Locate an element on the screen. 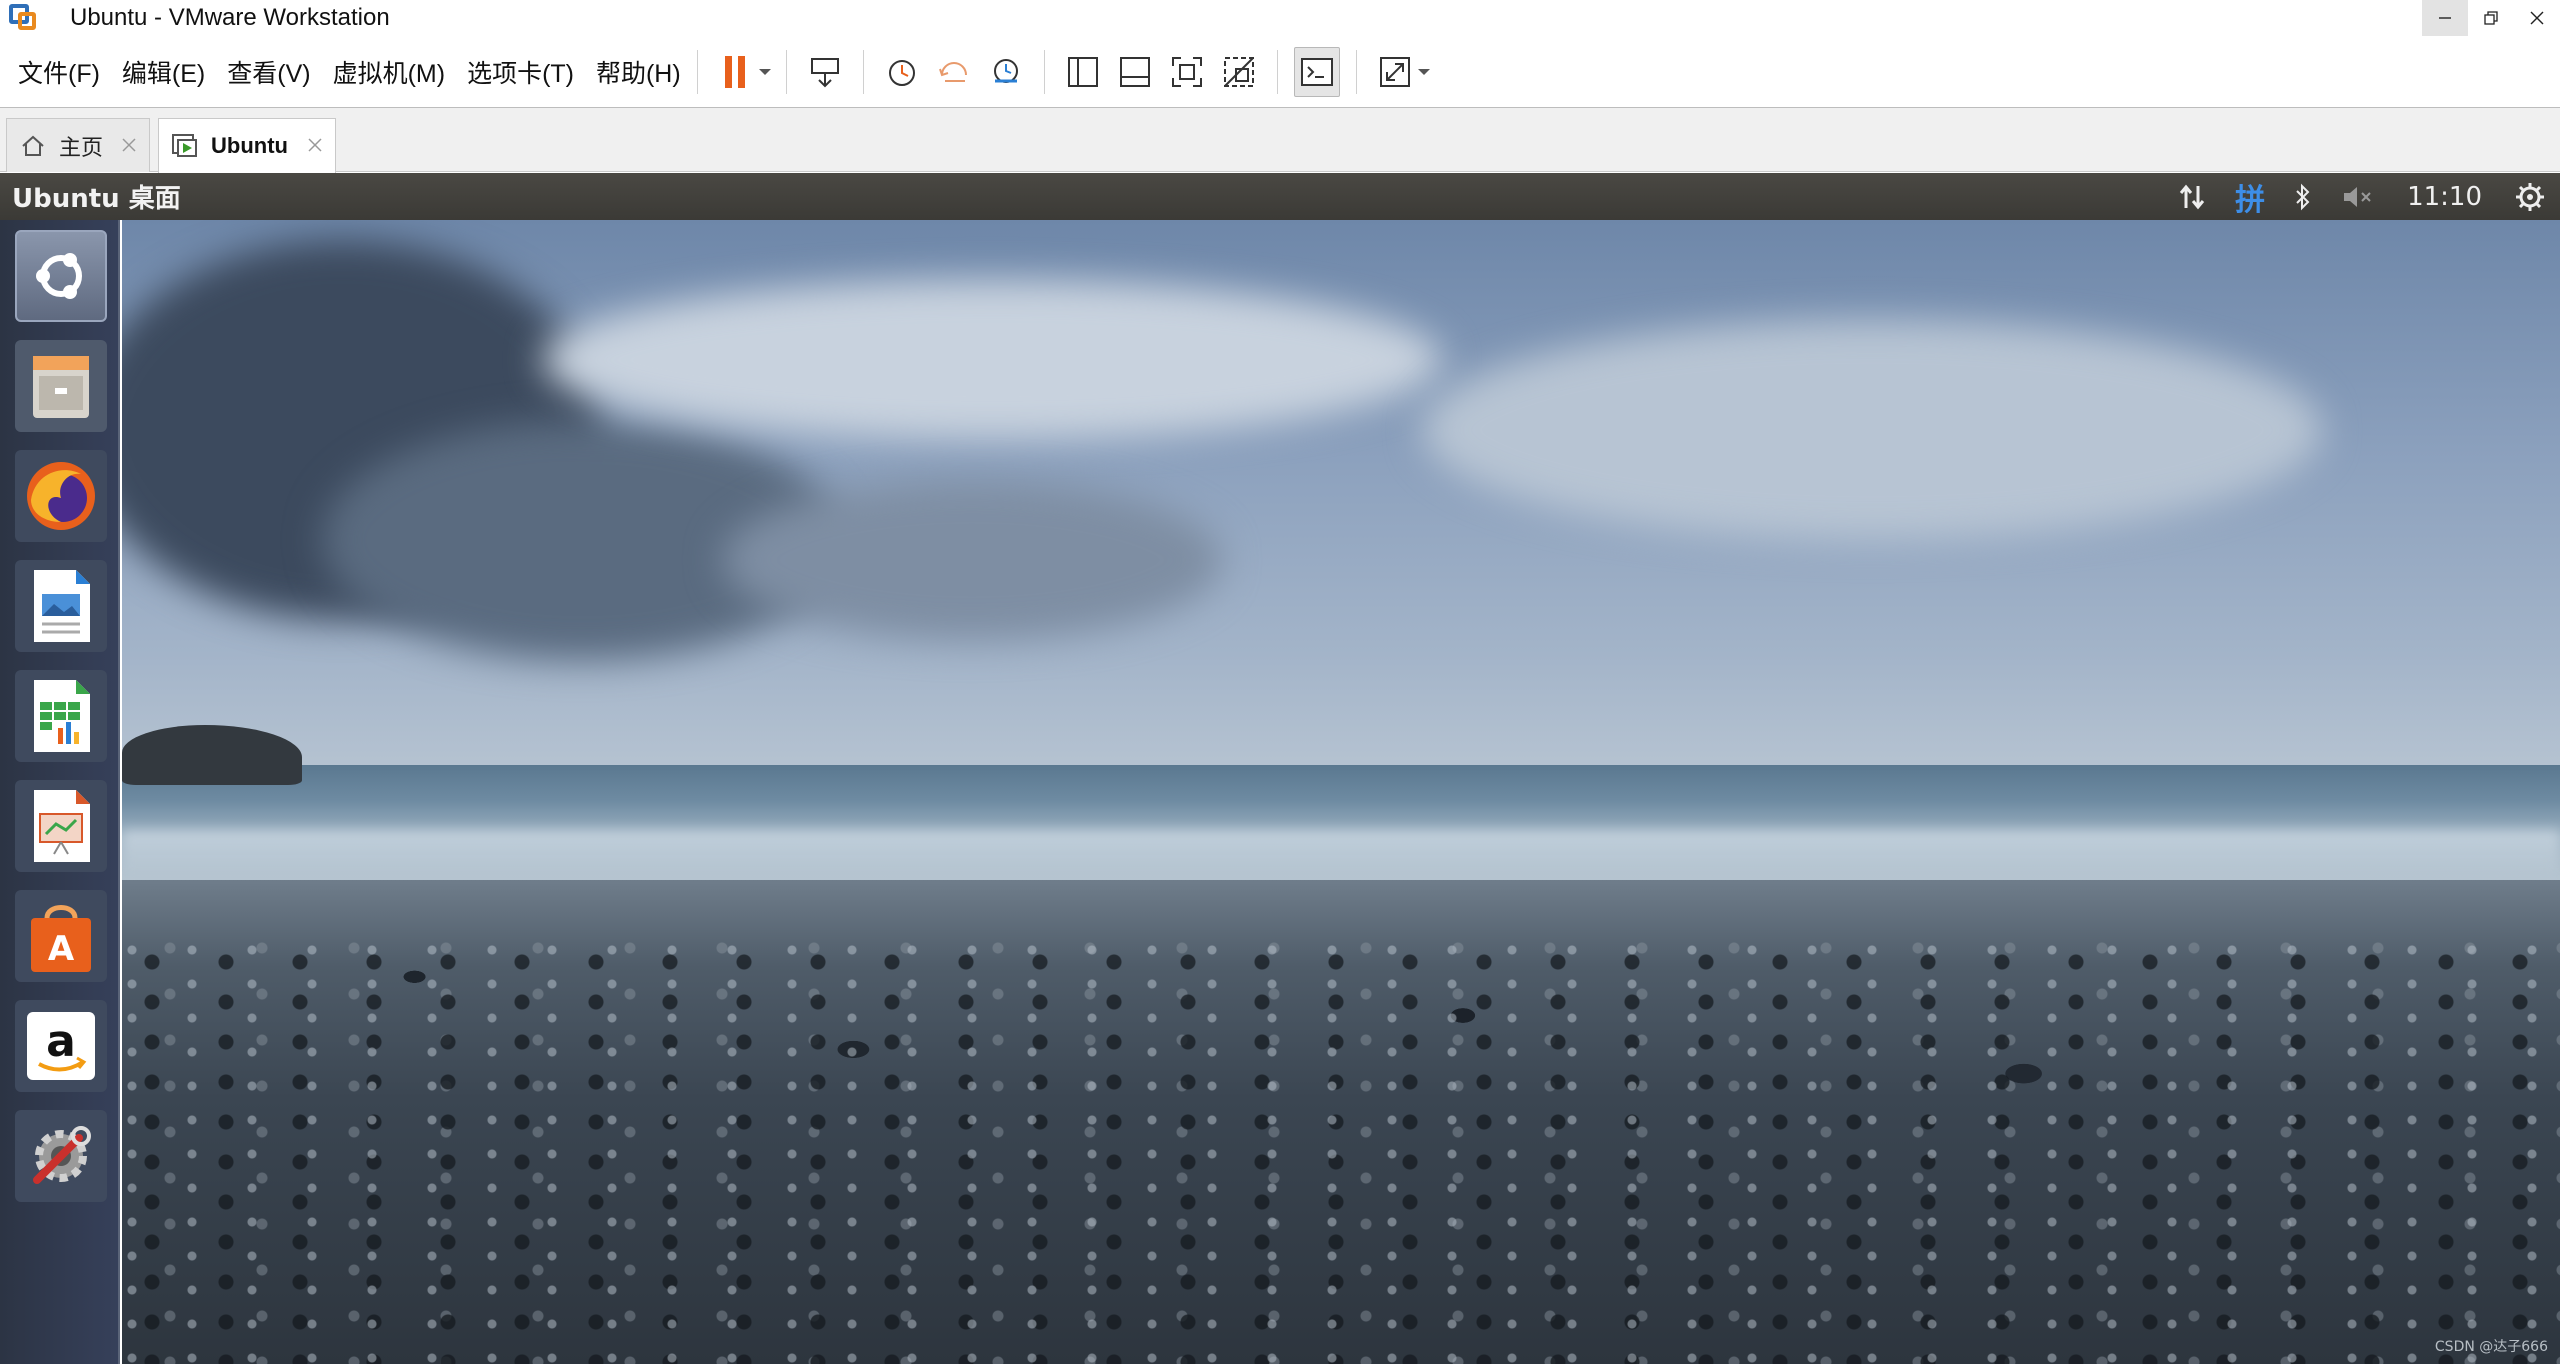  svg-text: A is located at coordinates (61, 949).